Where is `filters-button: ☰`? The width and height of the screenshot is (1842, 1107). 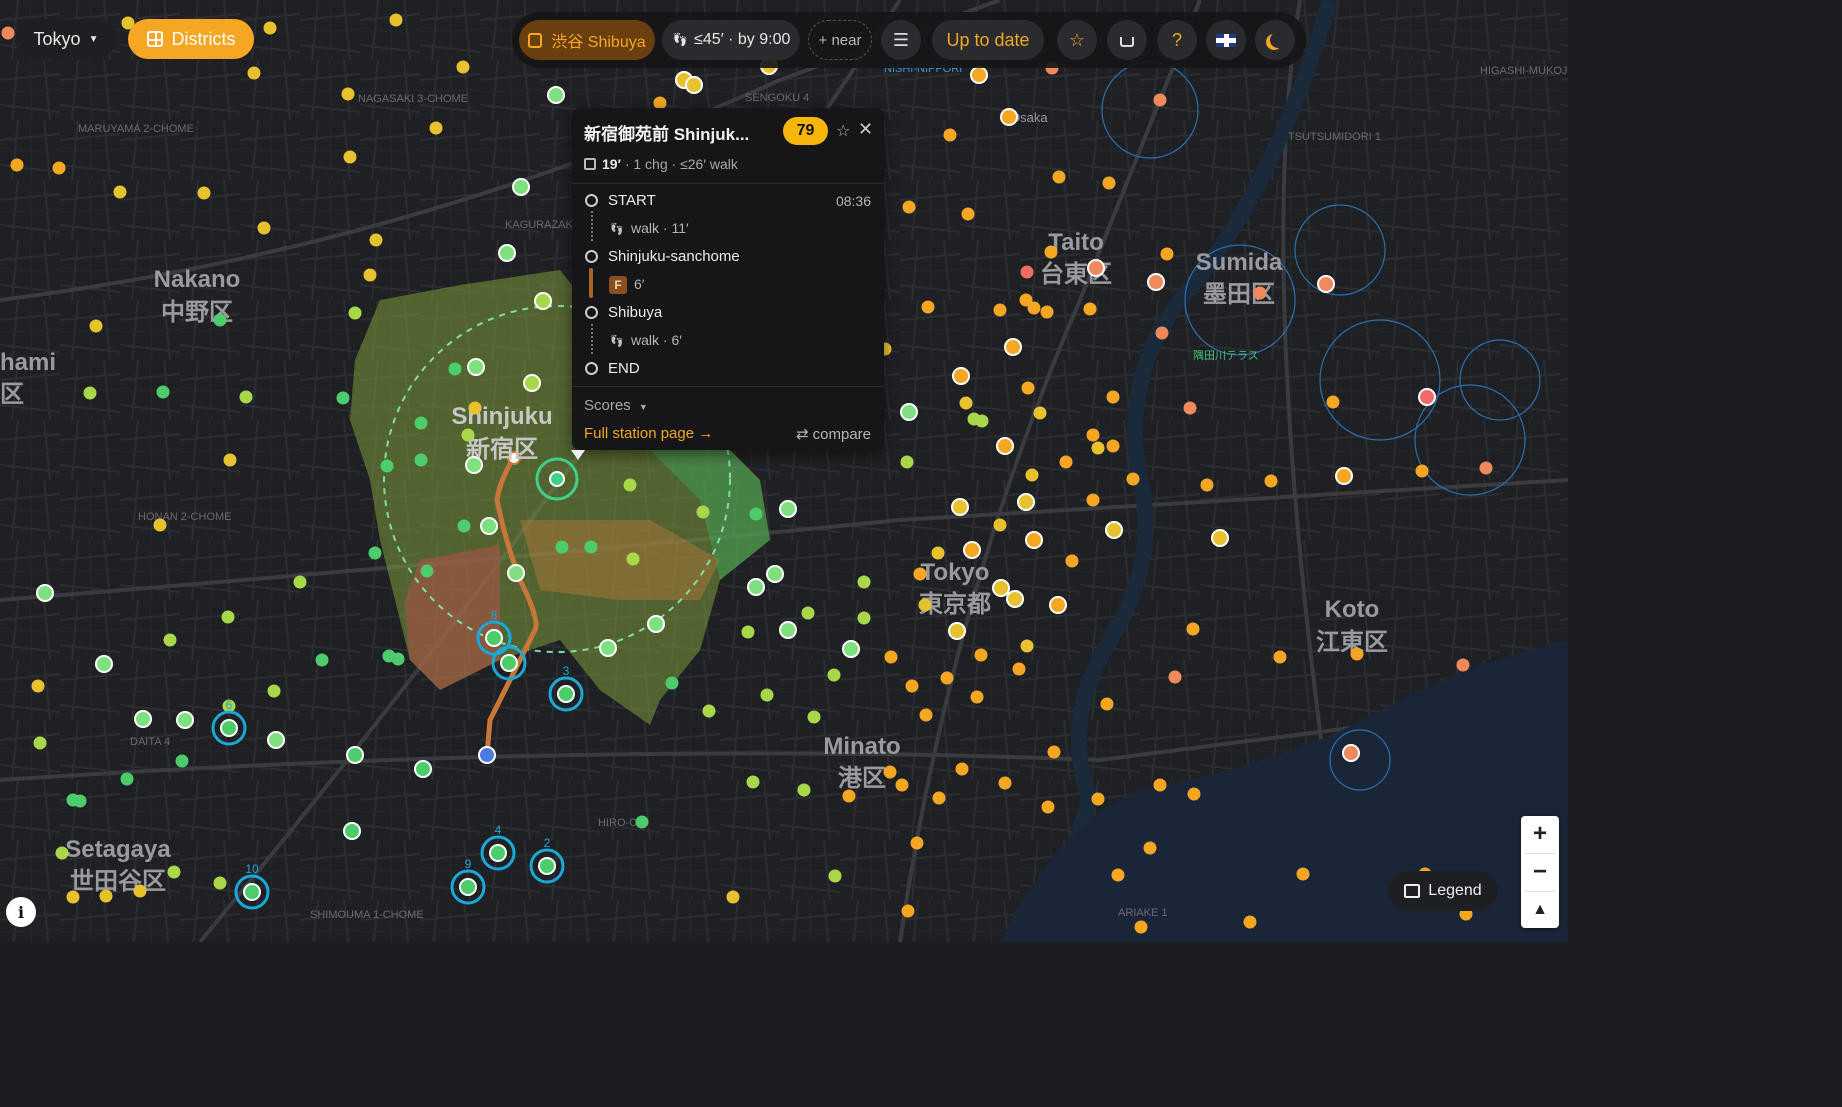 filters-button: ☰ is located at coordinates (901, 40).